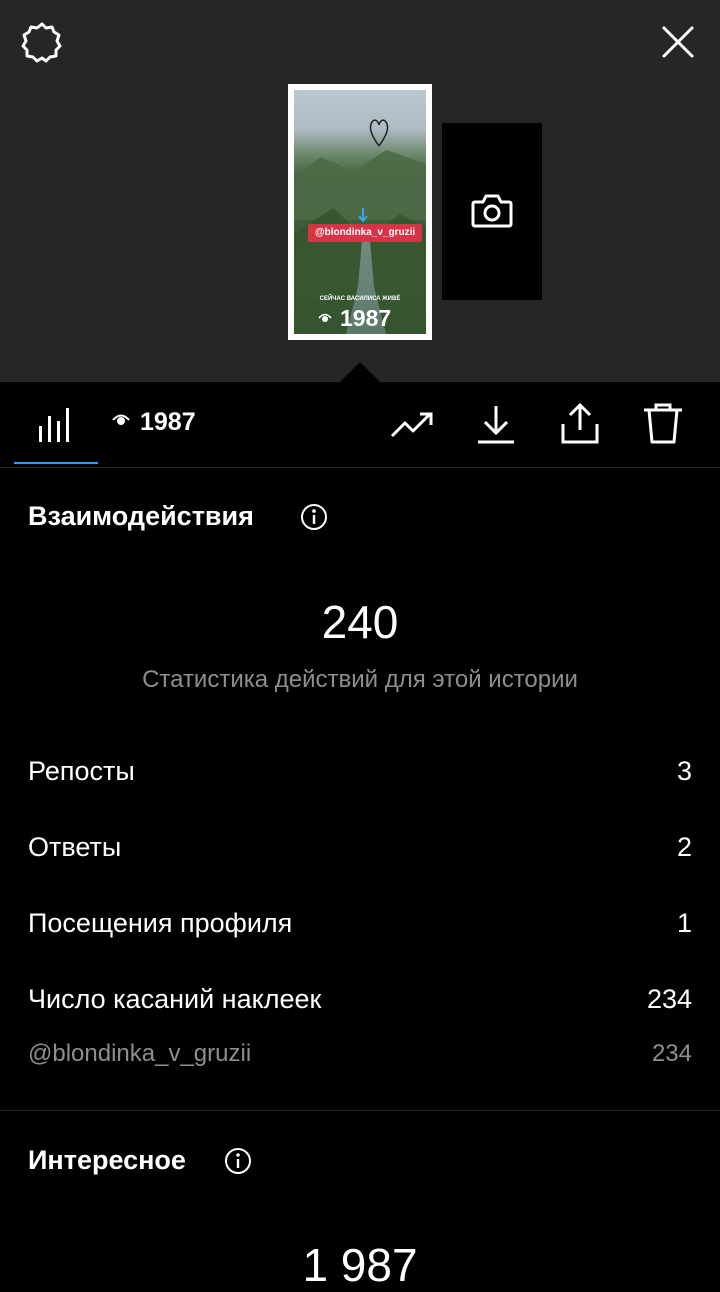 This screenshot has width=720, height=1292. I want to click on mention-sticker: @blondinka_v_gruzii, so click(365, 233).